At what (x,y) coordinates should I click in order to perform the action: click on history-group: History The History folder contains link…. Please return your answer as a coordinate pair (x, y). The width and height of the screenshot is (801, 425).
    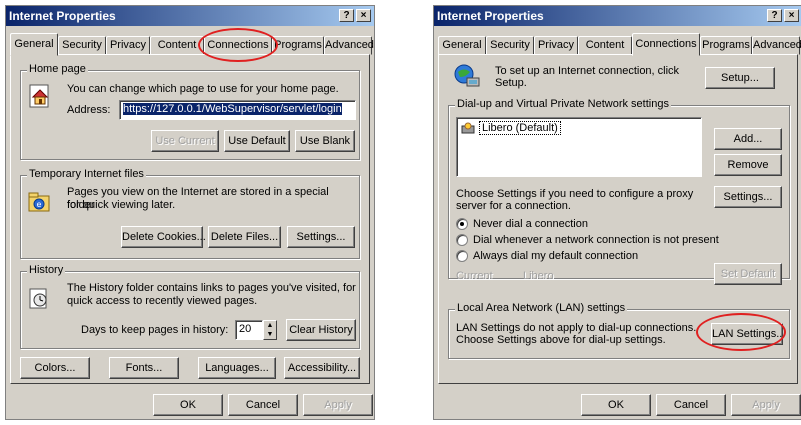
    Looking at the image, I should click on (190, 306).